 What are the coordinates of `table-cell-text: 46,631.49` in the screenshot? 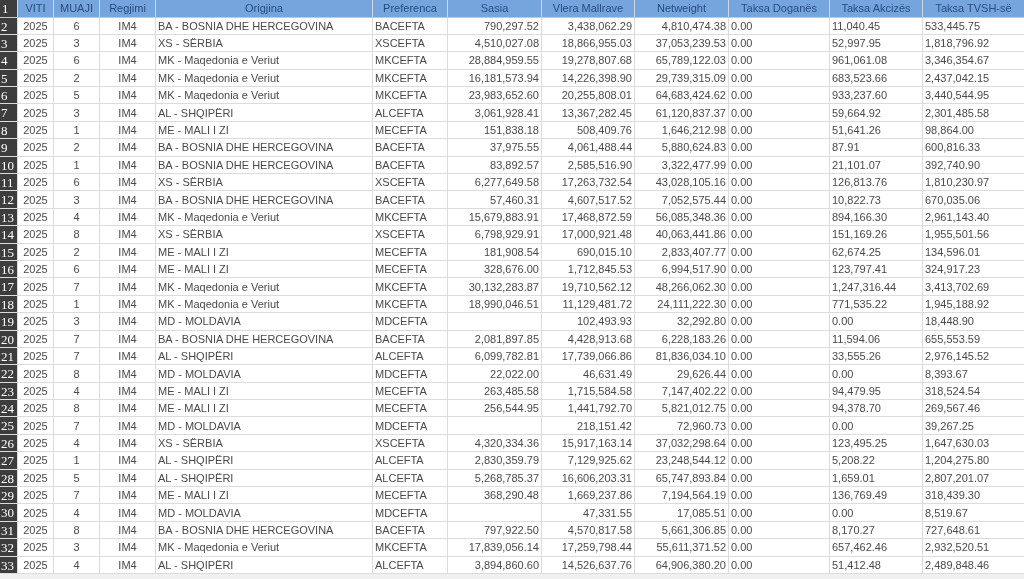 It's located at (607, 373).